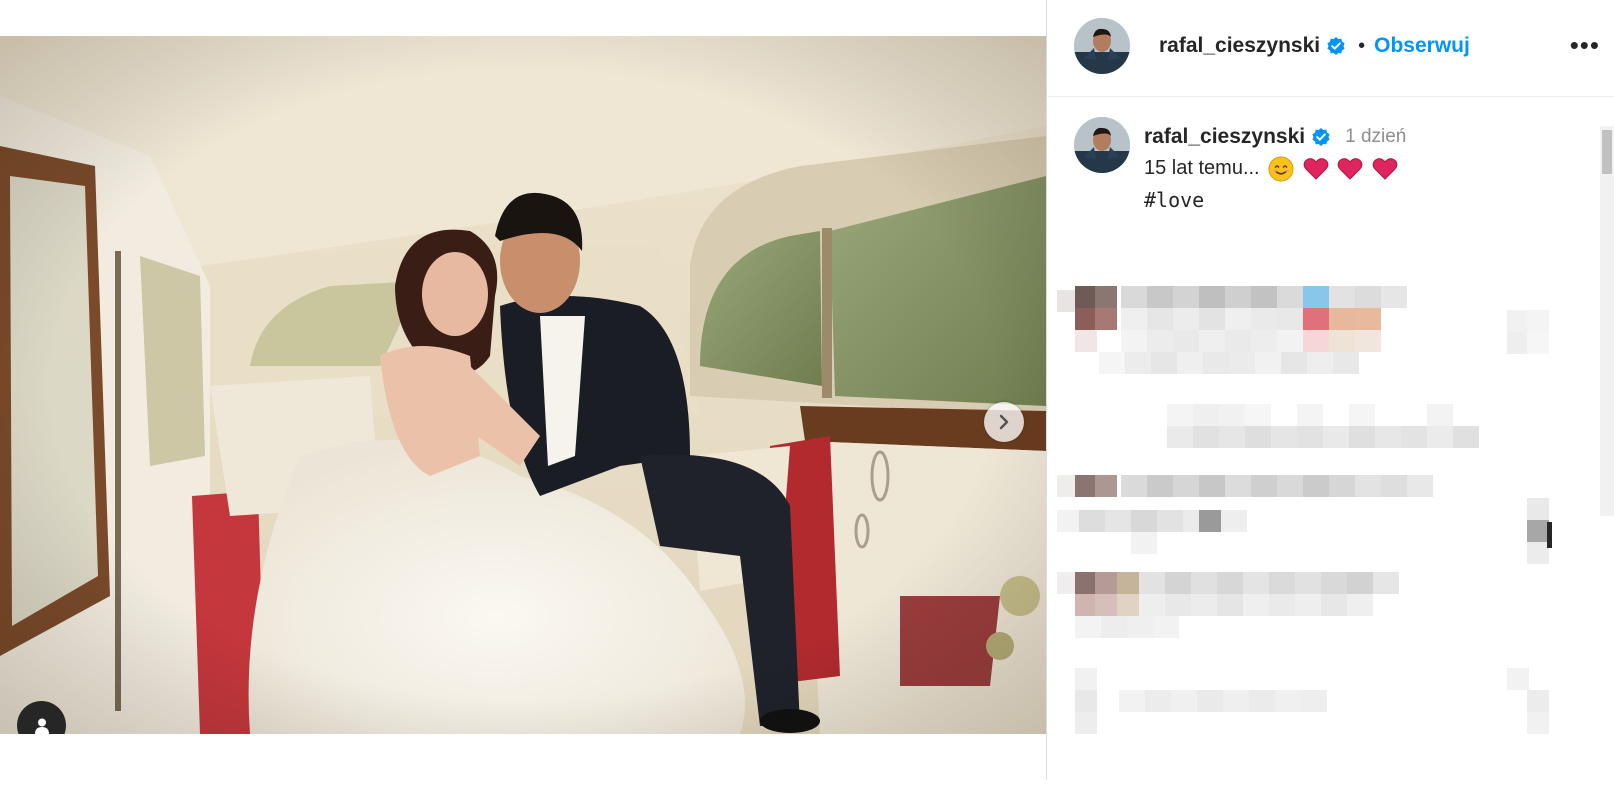  I want to click on chevron-right-icon, so click(1004, 422).